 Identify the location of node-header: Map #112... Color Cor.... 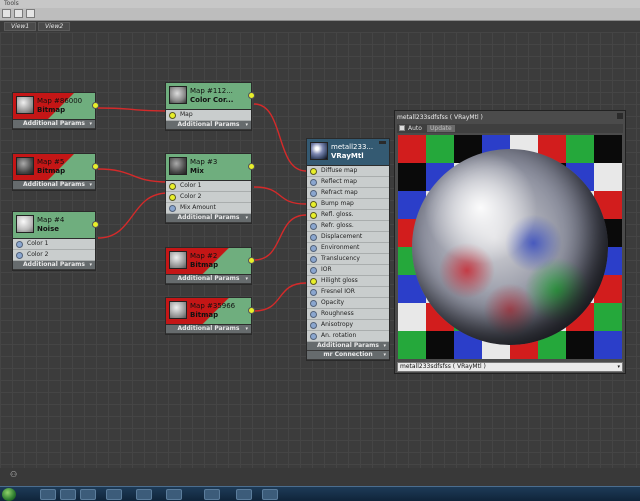
(210, 96).